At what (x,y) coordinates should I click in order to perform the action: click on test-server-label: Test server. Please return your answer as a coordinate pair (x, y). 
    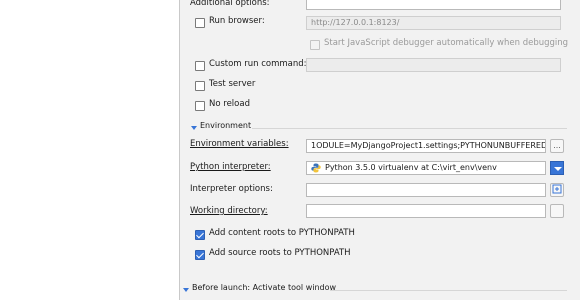
    Looking at the image, I should click on (232, 84).